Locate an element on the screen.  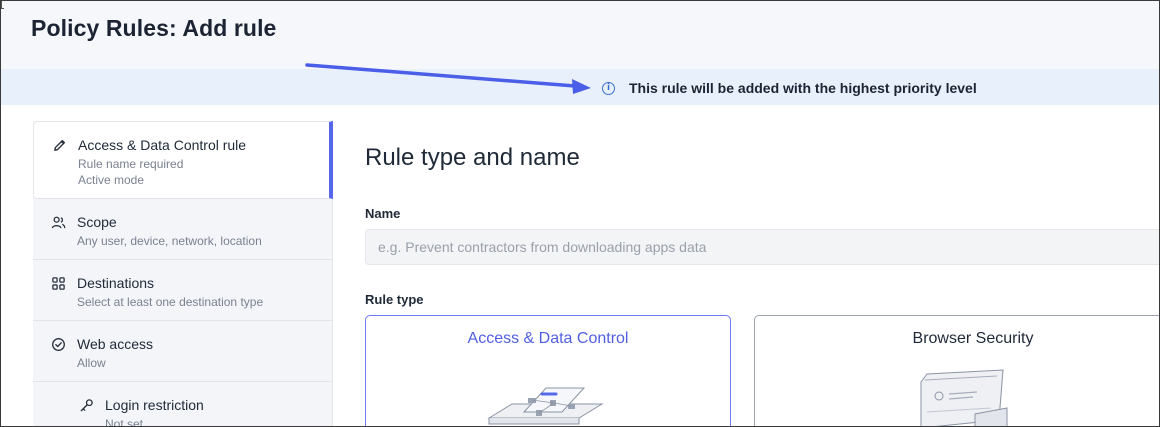
rule-type-card-title: Access & Data Control is located at coordinates (548, 338).